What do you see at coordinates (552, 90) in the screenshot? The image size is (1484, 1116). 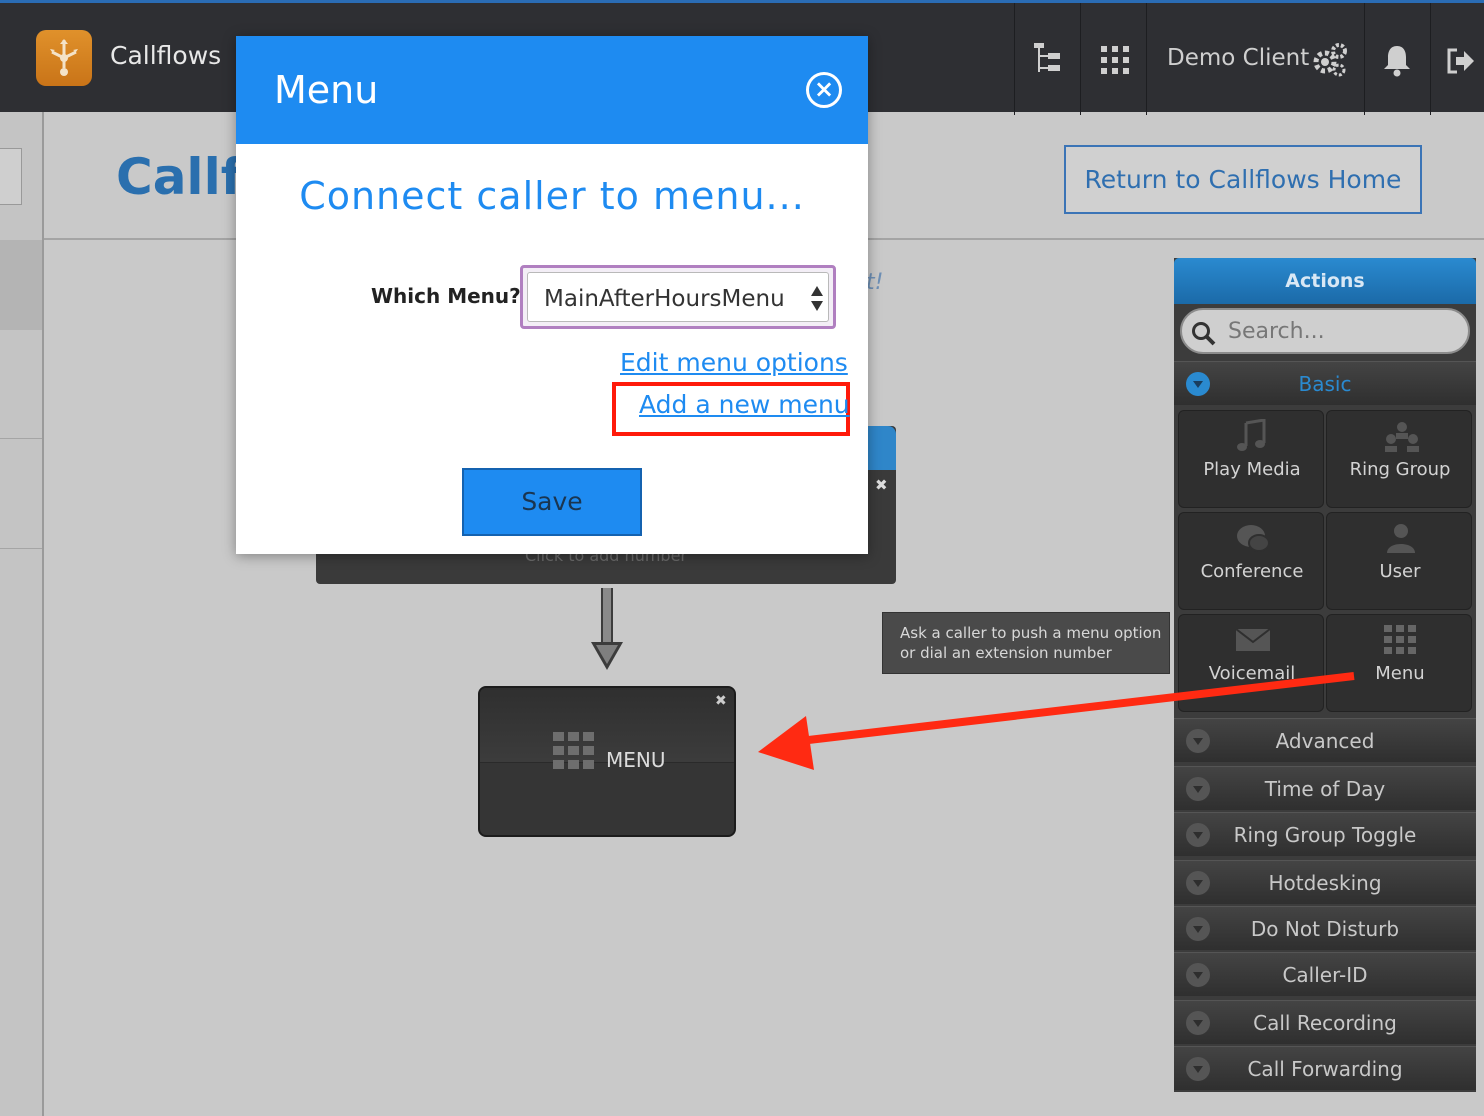 I see `dialog-header: Menu ×` at bounding box center [552, 90].